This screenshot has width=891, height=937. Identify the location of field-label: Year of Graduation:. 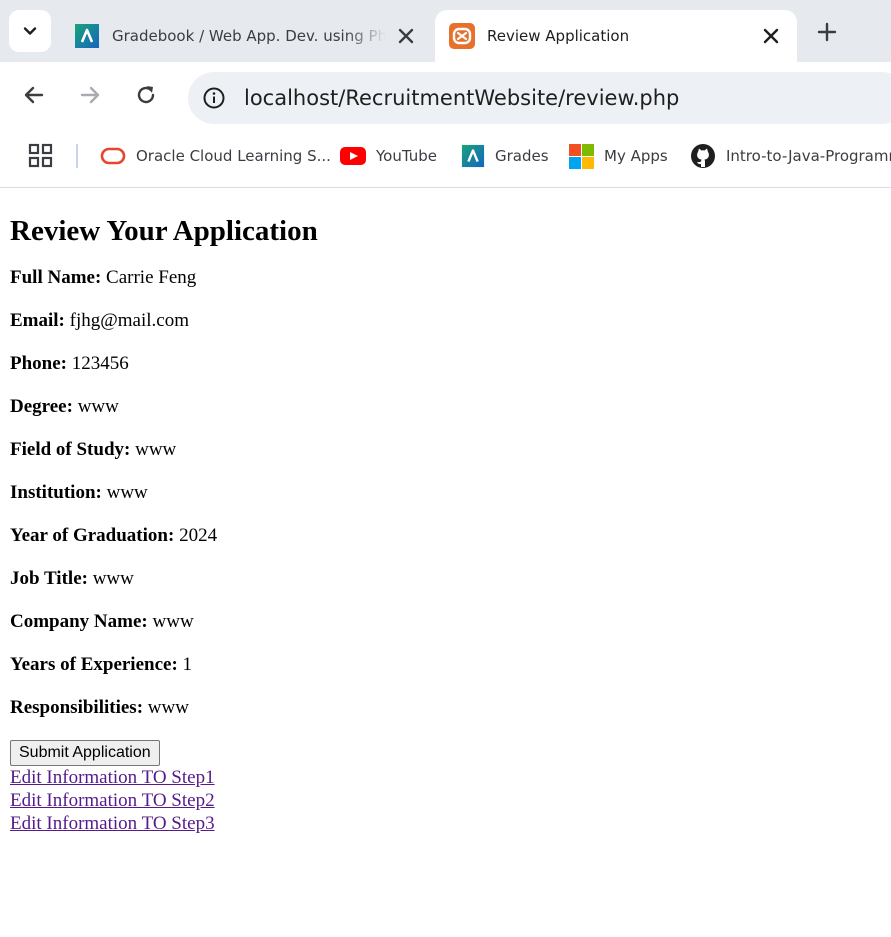
(92, 535).